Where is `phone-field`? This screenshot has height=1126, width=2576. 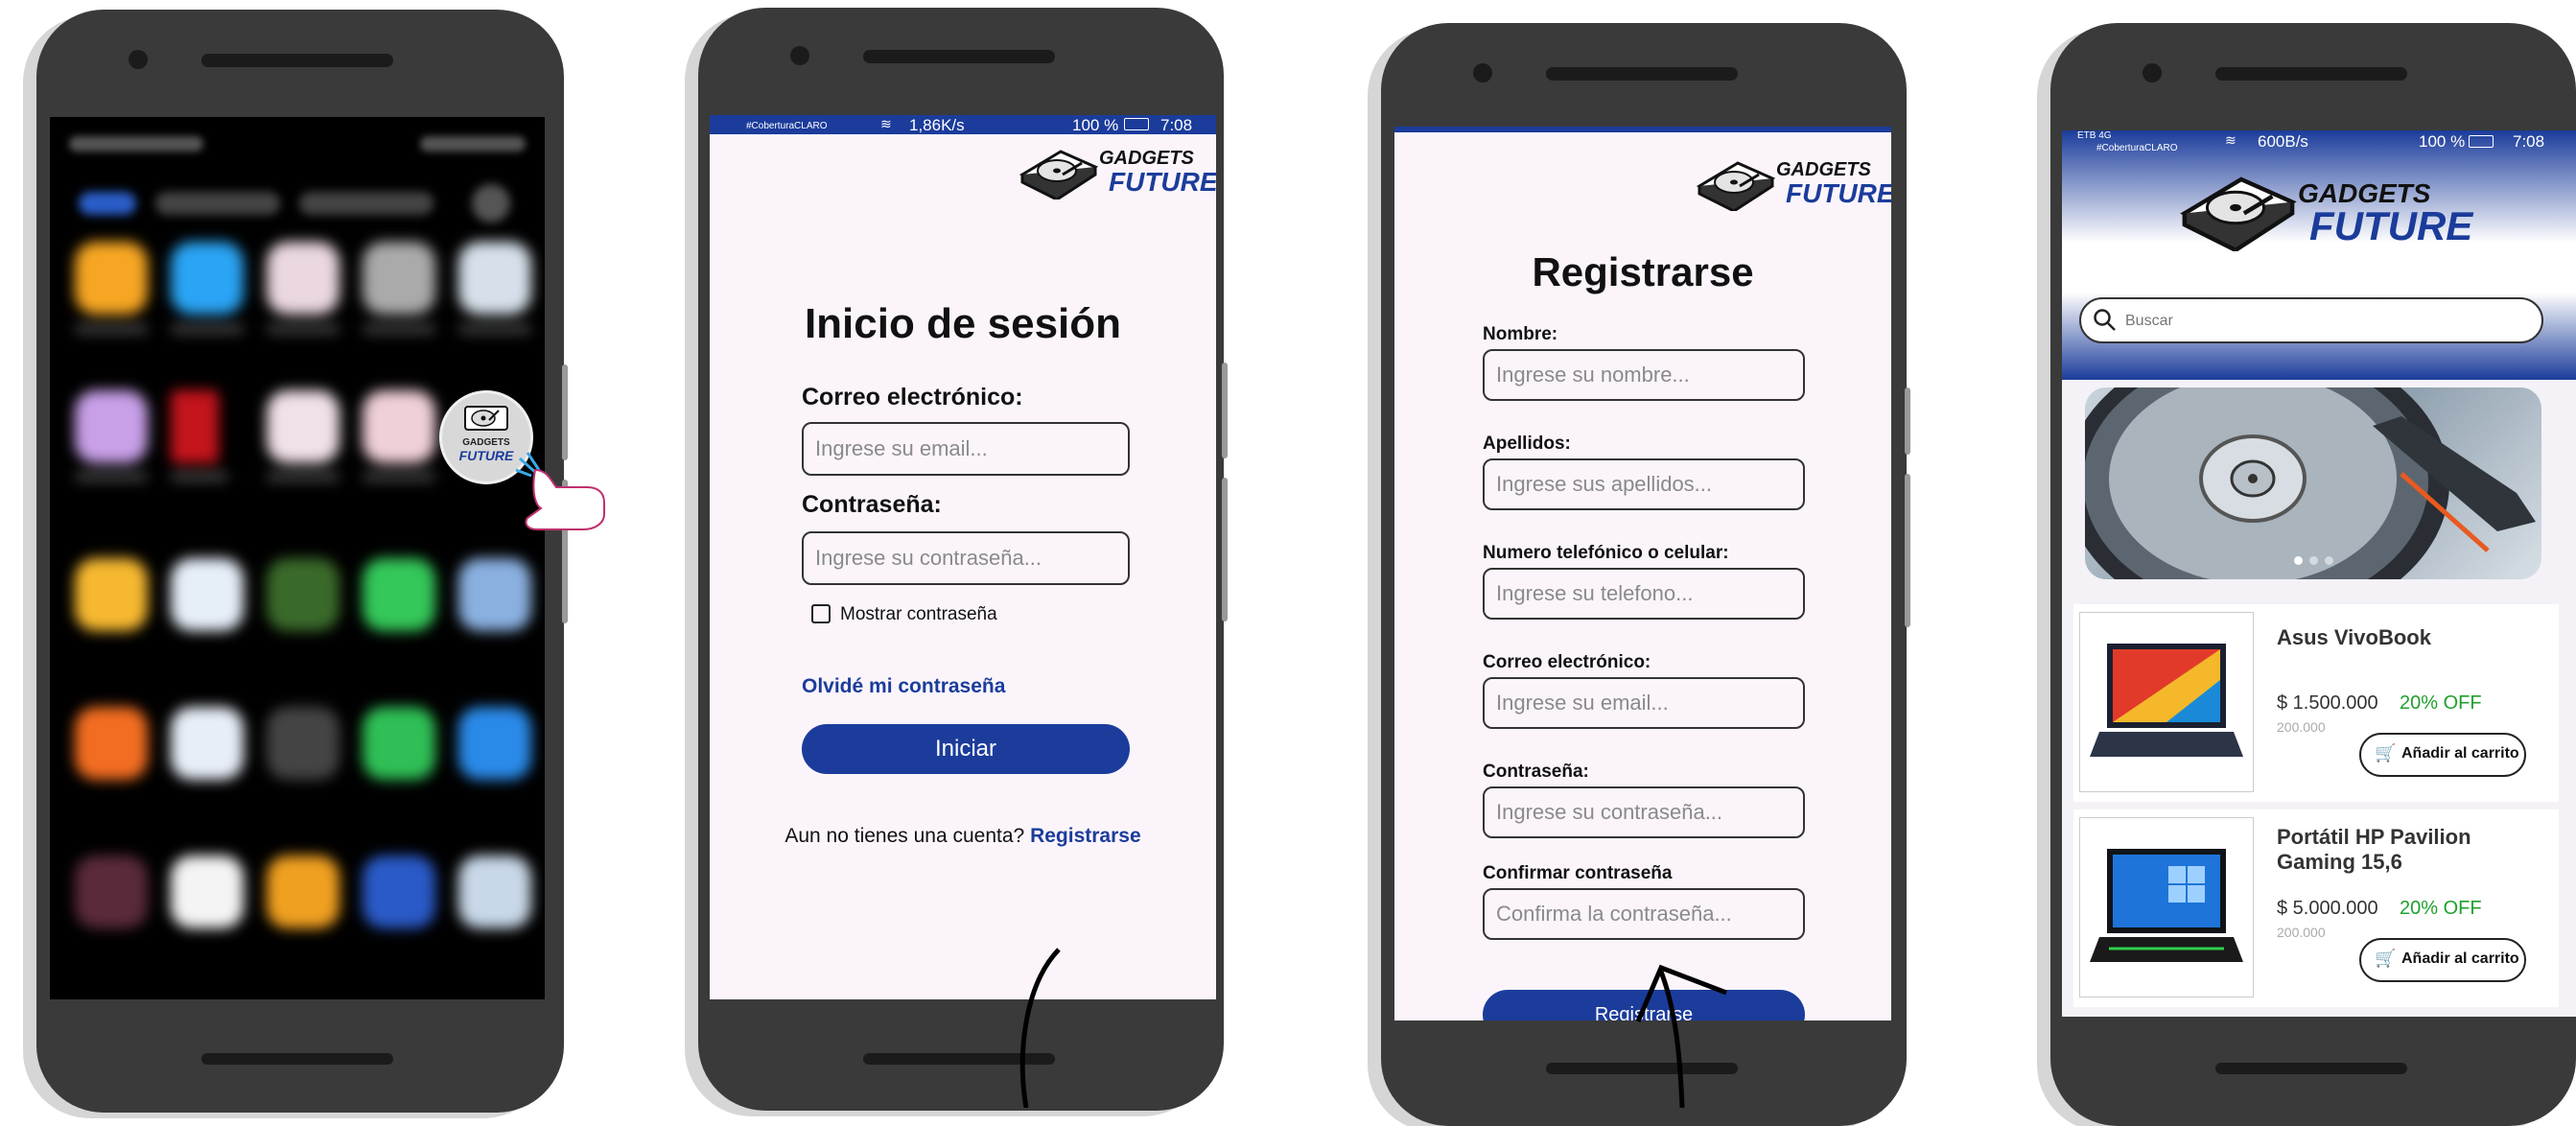
phone-field is located at coordinates (1644, 594).